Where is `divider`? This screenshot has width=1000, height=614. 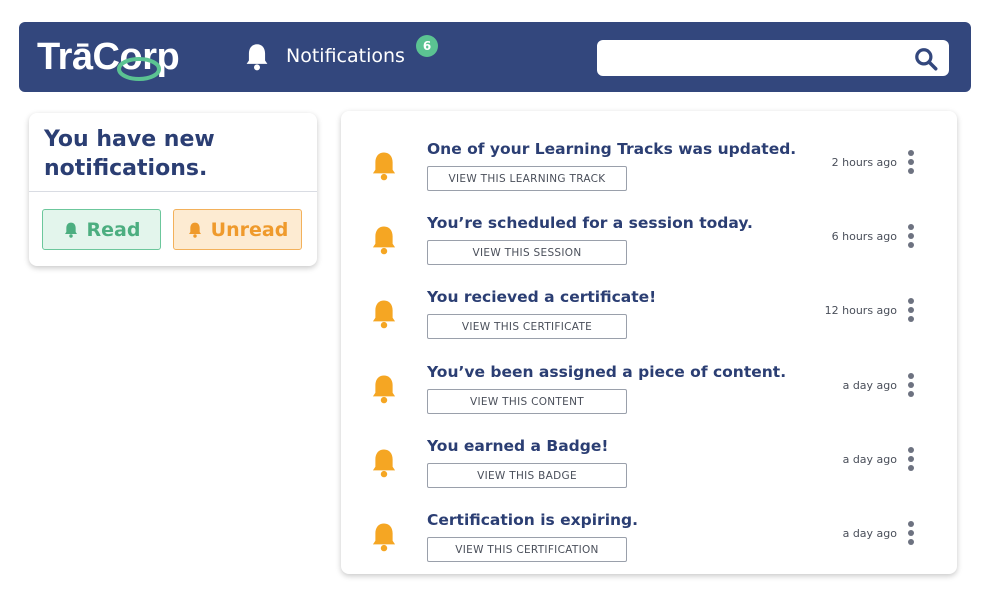
divider is located at coordinates (173, 191).